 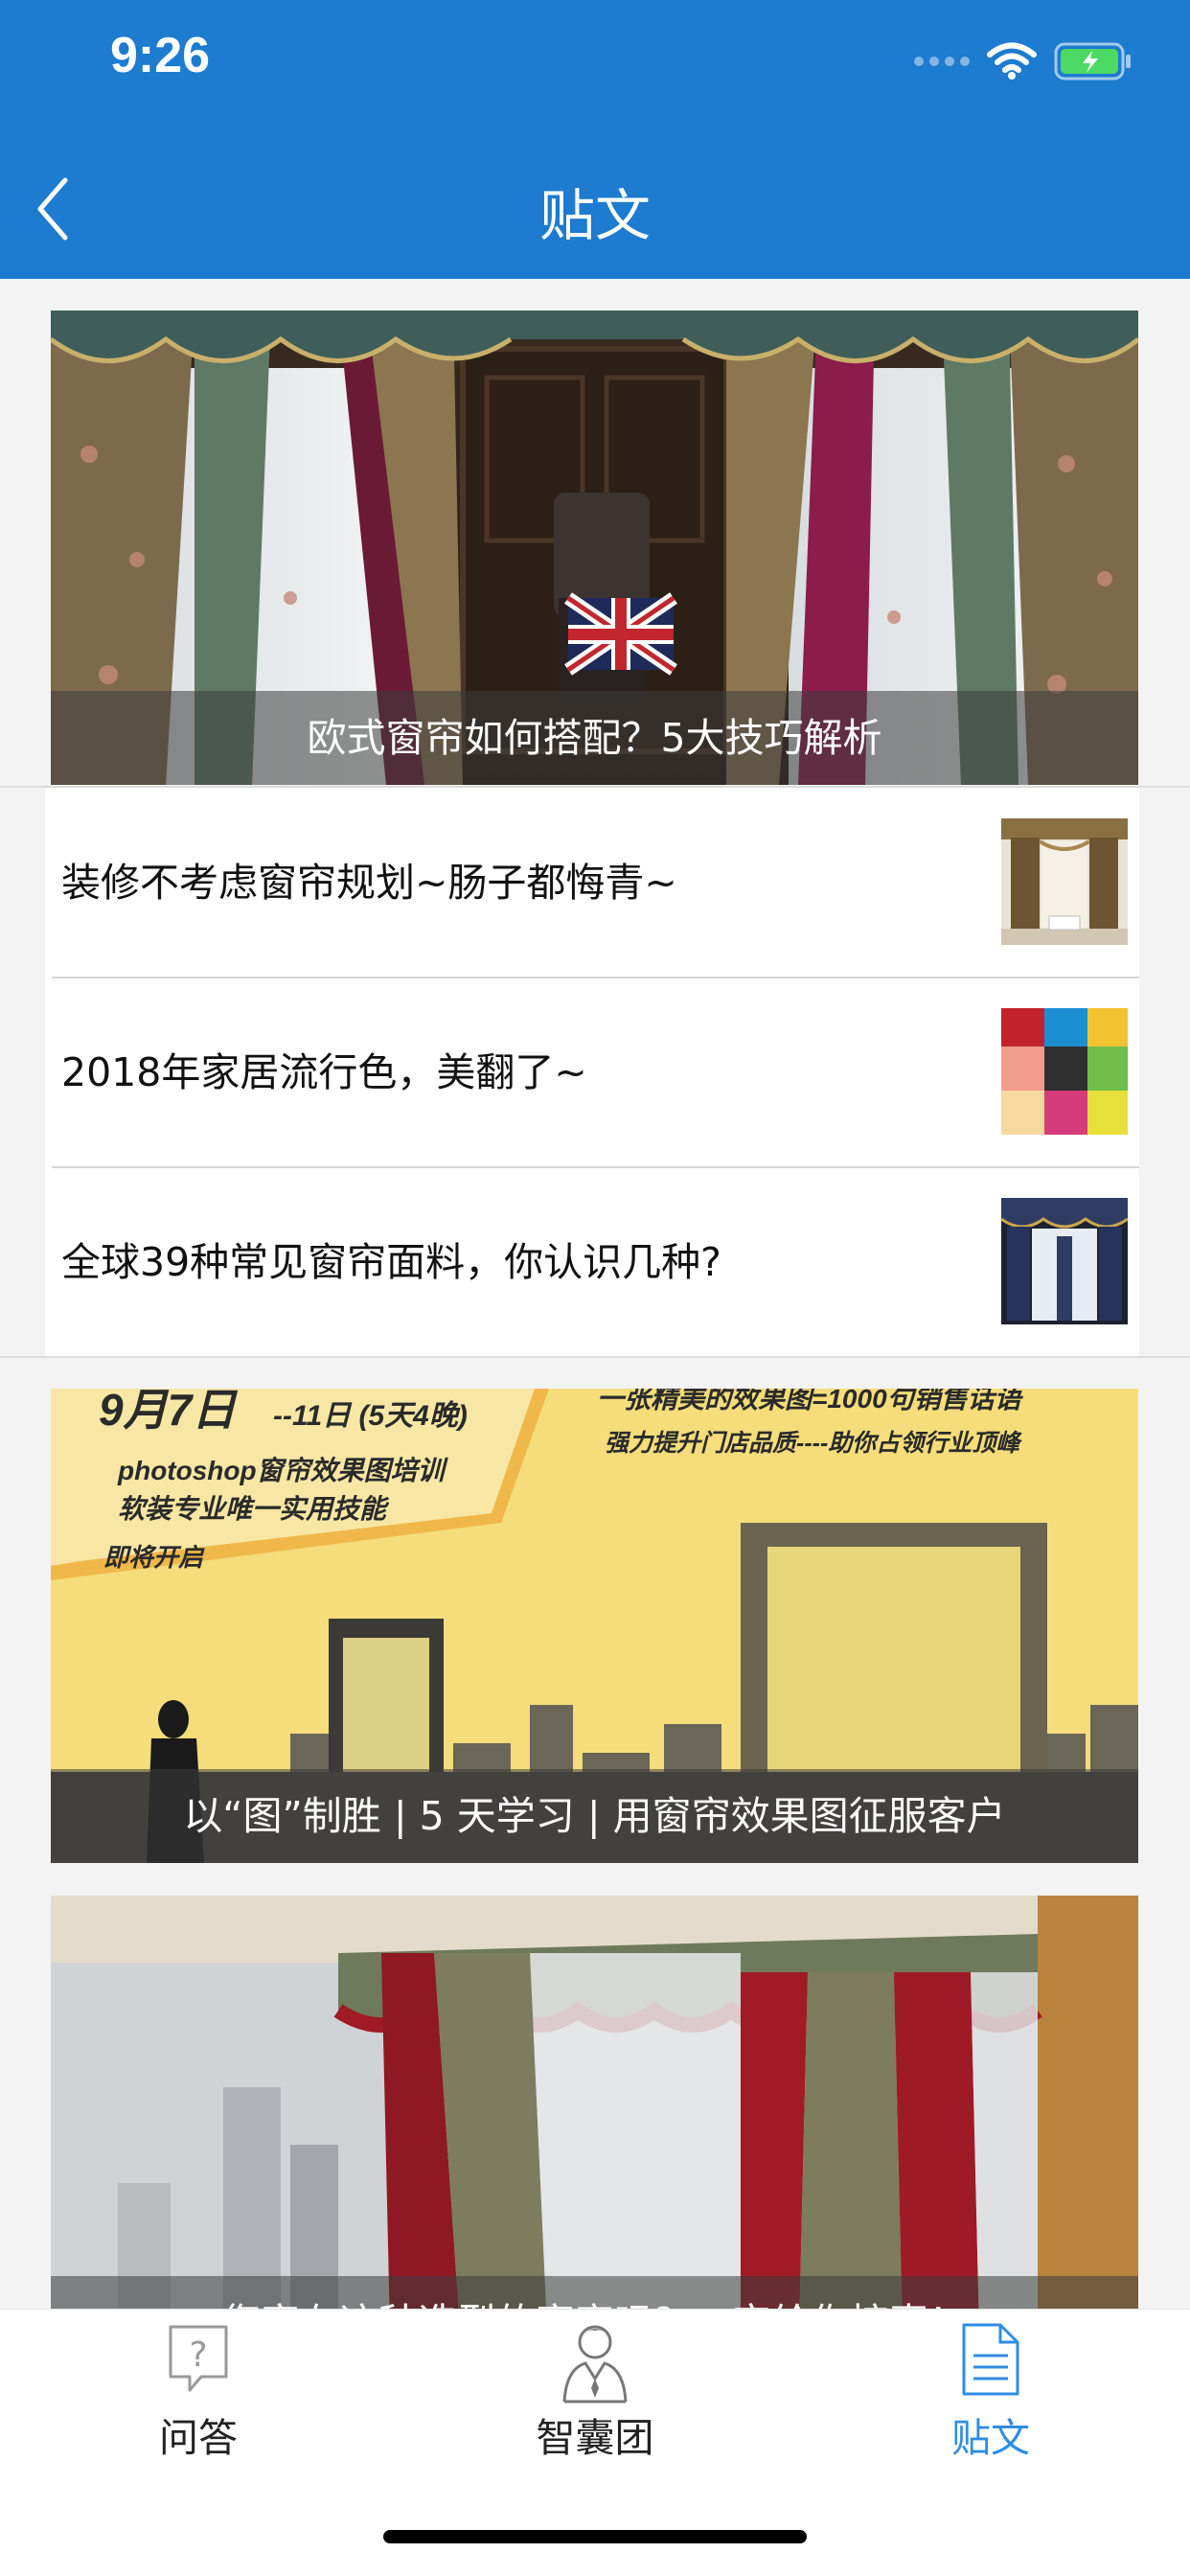 What do you see at coordinates (283, 1470) in the screenshot?
I see `poster-line: photoshop窗帘效果图培训` at bounding box center [283, 1470].